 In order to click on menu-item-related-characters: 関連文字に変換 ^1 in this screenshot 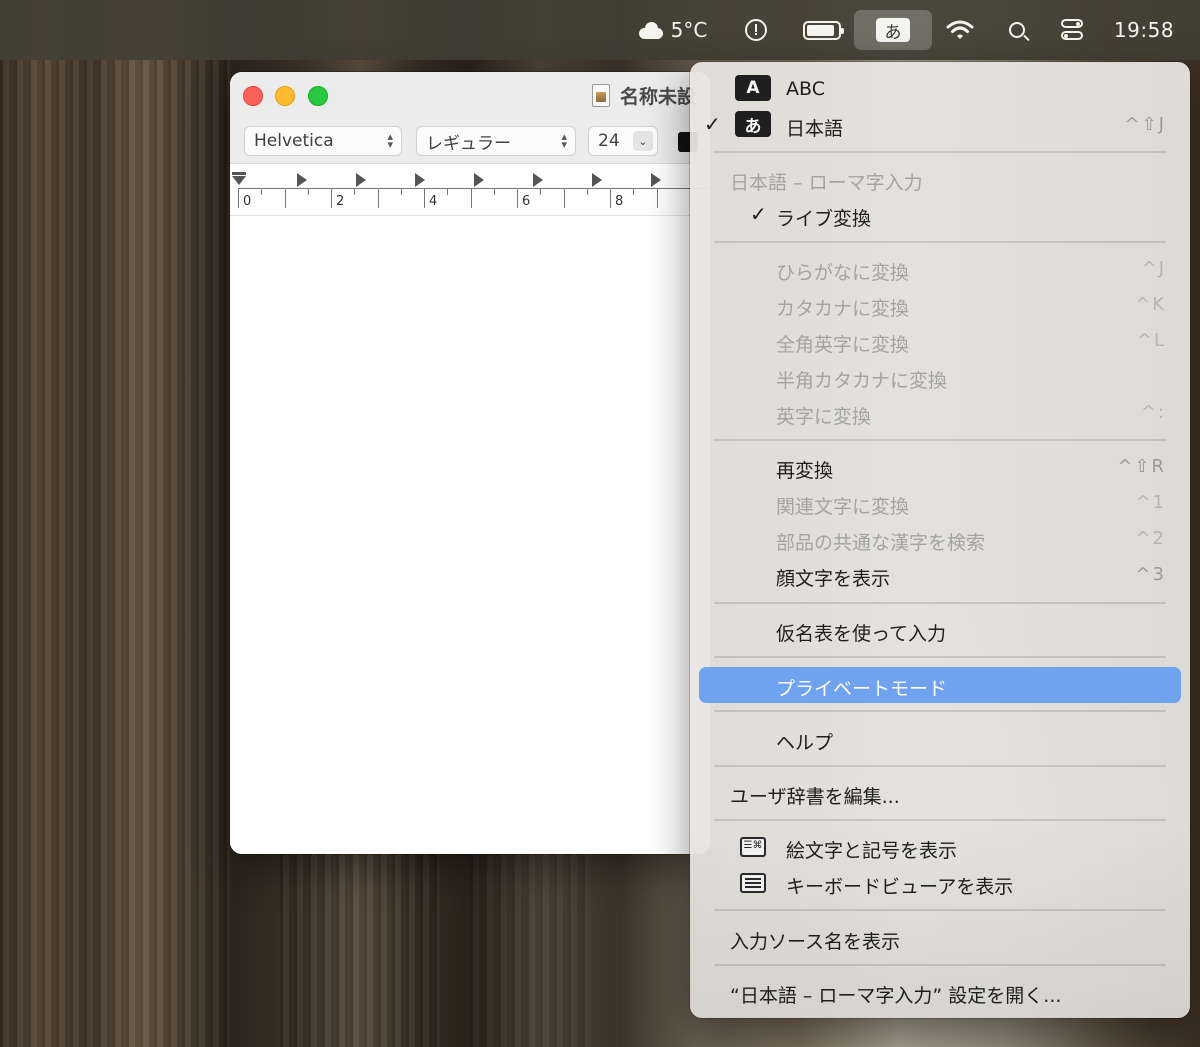, I will do `click(940, 503)`.